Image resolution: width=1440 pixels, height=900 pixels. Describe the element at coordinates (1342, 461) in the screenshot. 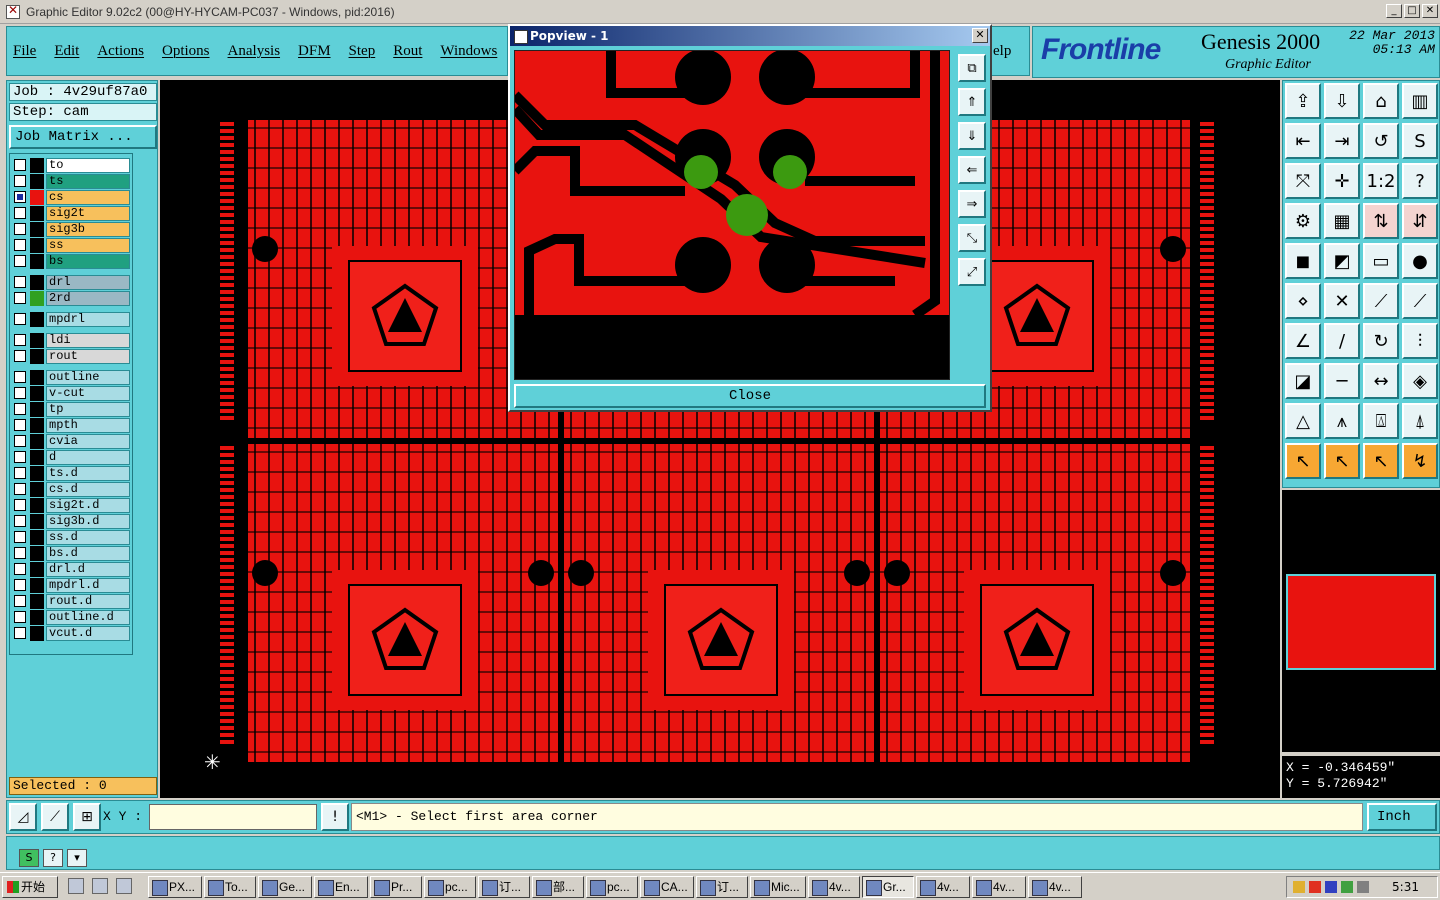

I see `select-box-icon: ↖` at that location.